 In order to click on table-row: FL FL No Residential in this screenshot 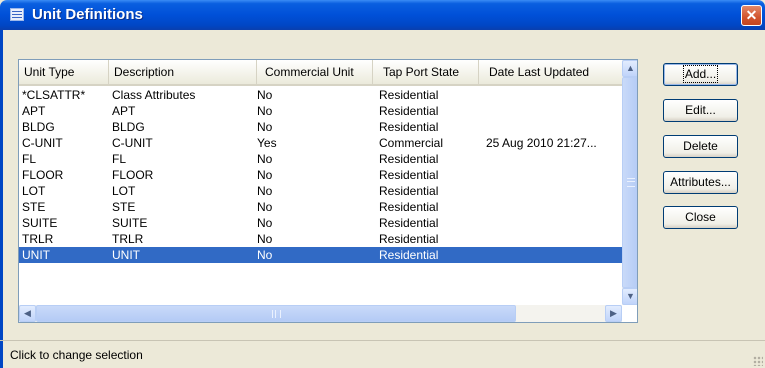, I will do `click(320, 159)`.